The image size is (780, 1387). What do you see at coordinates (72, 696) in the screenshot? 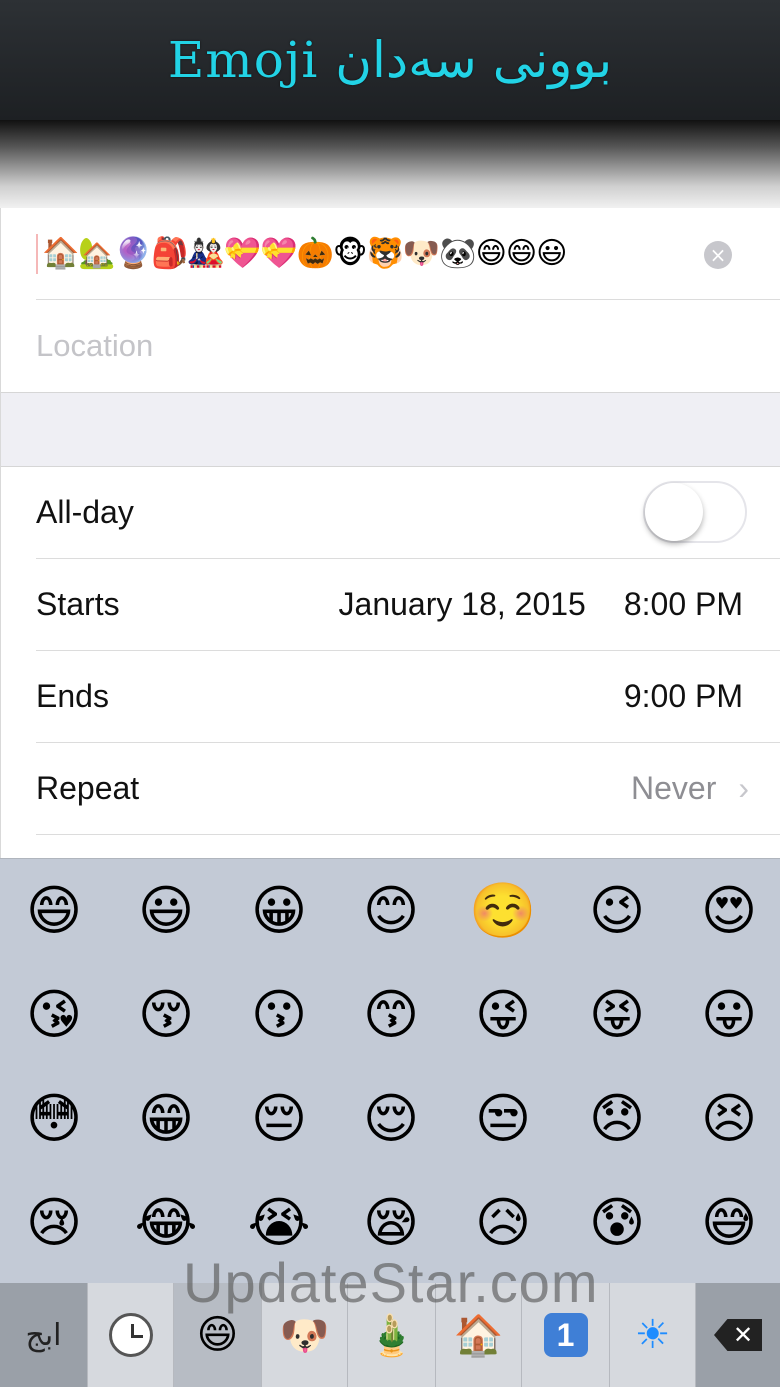
I see `ends-label: Ends` at bounding box center [72, 696].